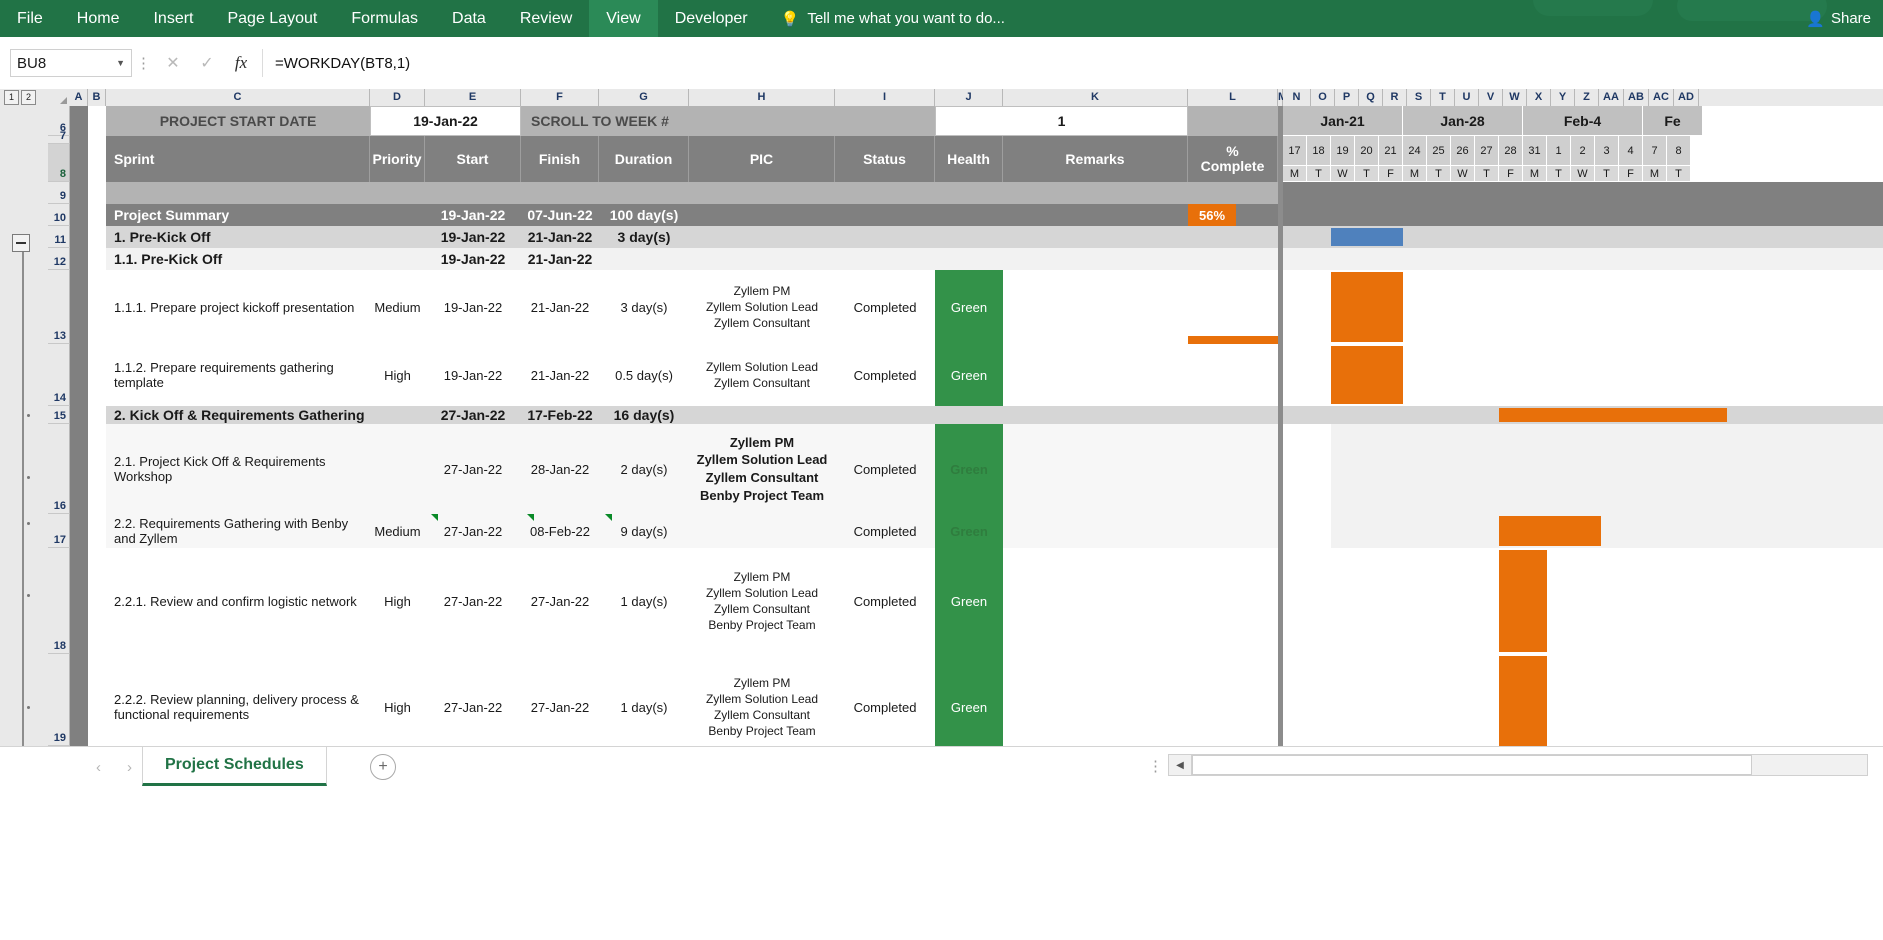  What do you see at coordinates (445, 121) in the screenshot?
I see `project-start-date-value: 19-Jan-22` at bounding box center [445, 121].